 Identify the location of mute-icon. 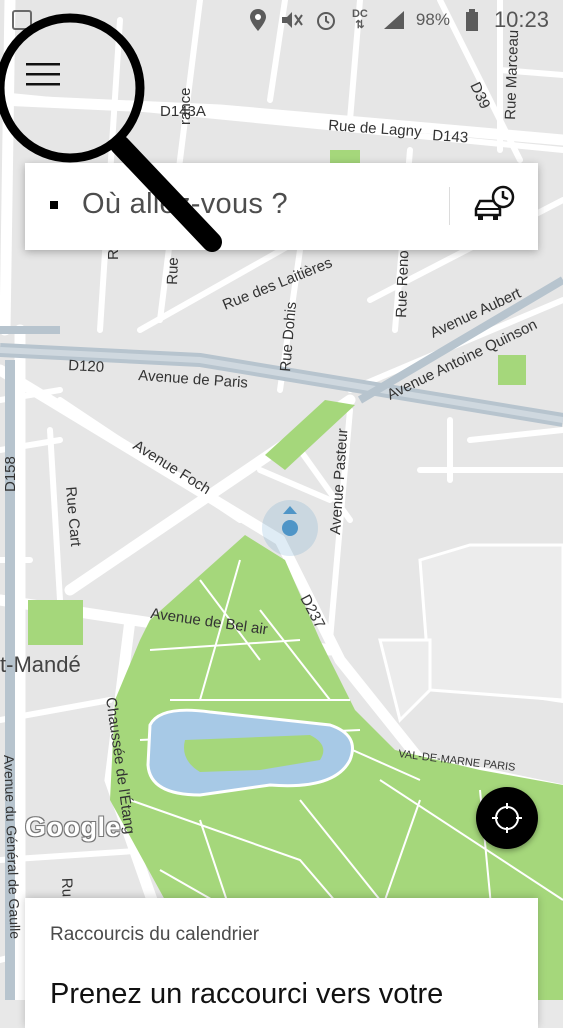
(292, 20).